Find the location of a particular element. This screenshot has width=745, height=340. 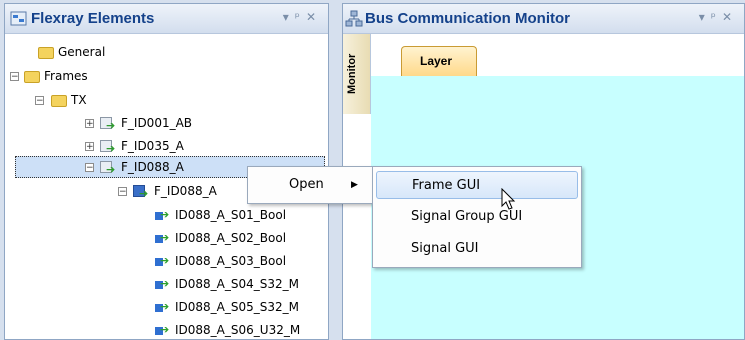

signal-item: ➔ ID088_A_S03_Bool is located at coordinates (220, 261).